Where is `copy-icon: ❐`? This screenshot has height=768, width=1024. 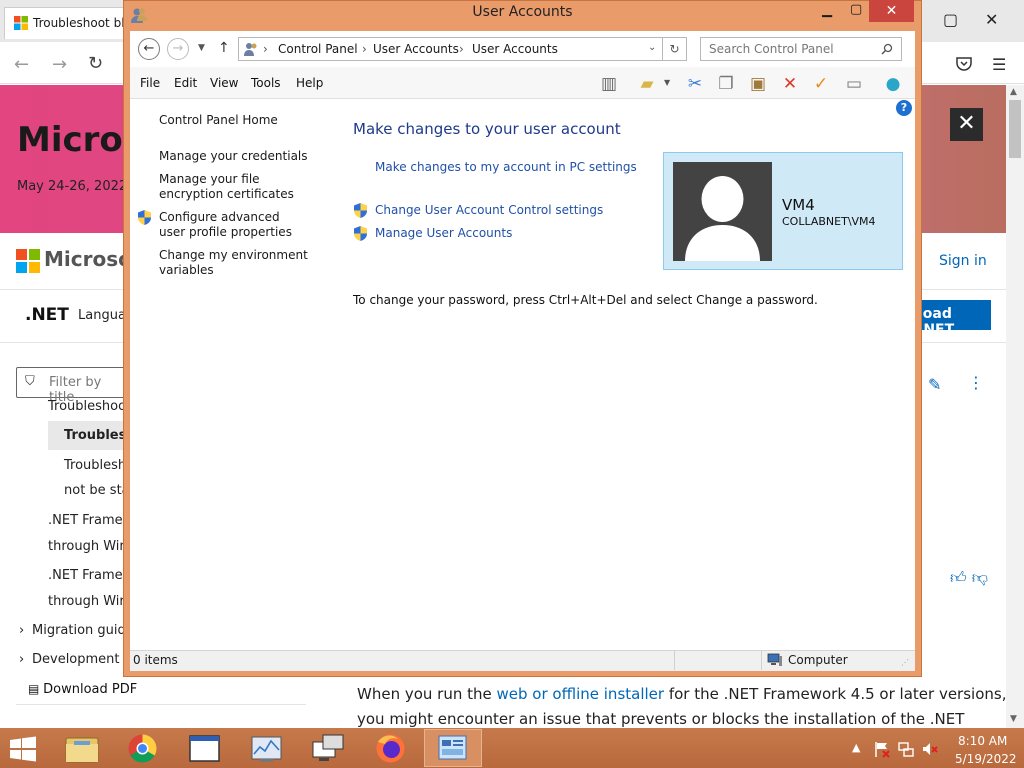
copy-icon: ❐ is located at coordinates (726, 84).